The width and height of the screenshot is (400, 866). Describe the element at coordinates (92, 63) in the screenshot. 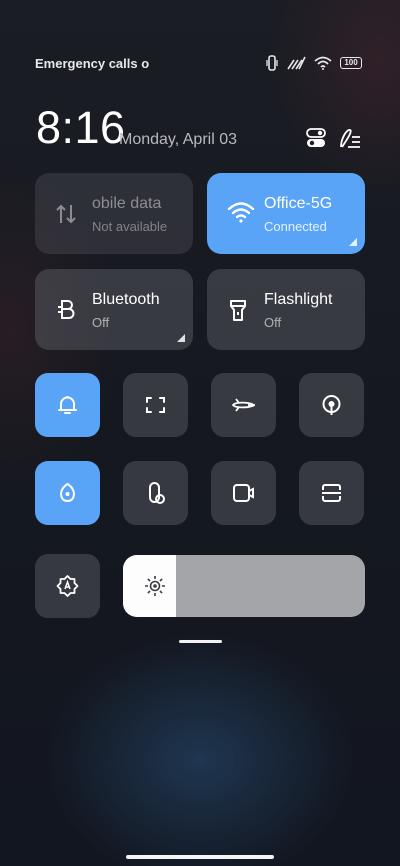

I see `carrier-status-text: Emergency calls o` at that location.